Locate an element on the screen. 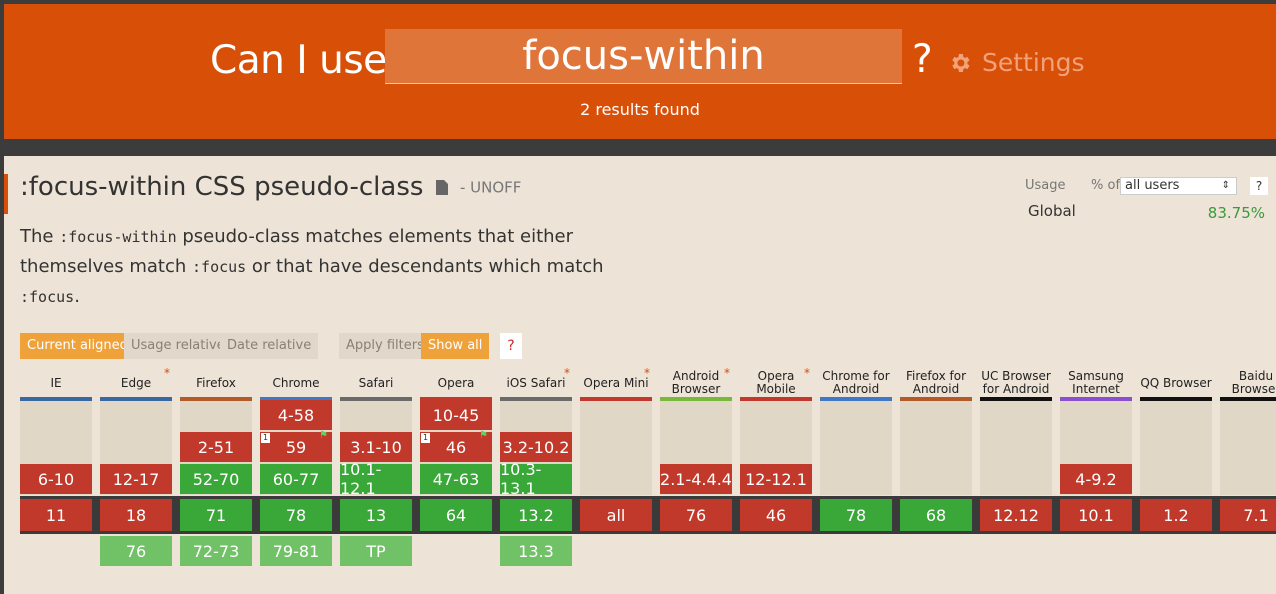 This screenshot has height=594, width=1276. version-cell: 4-58 is located at coordinates (296, 415).